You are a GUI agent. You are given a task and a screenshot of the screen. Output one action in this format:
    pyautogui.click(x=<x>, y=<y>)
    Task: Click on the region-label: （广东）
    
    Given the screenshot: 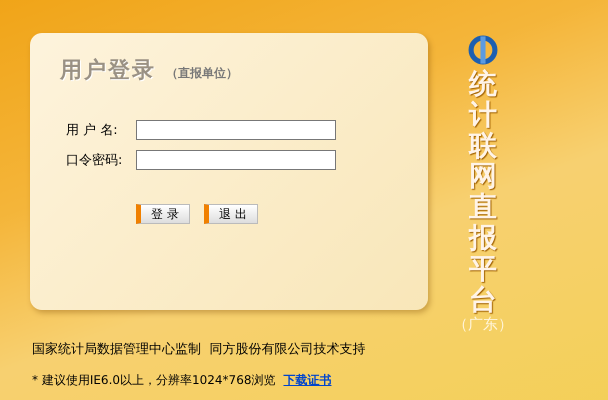 What is the action you would take?
    pyautogui.click(x=483, y=324)
    